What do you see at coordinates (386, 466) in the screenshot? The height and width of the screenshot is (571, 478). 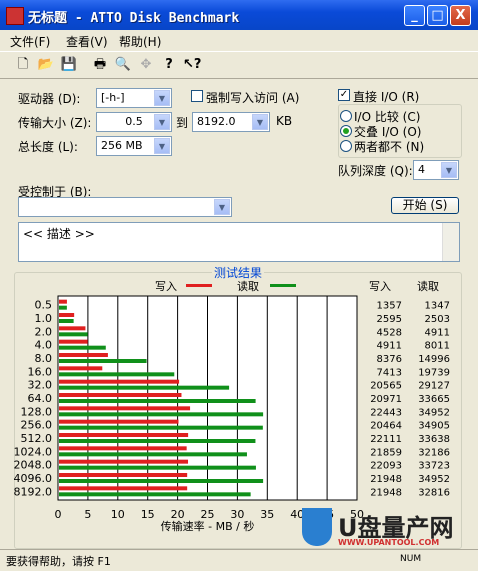 I see `value-write: 22093` at bounding box center [386, 466].